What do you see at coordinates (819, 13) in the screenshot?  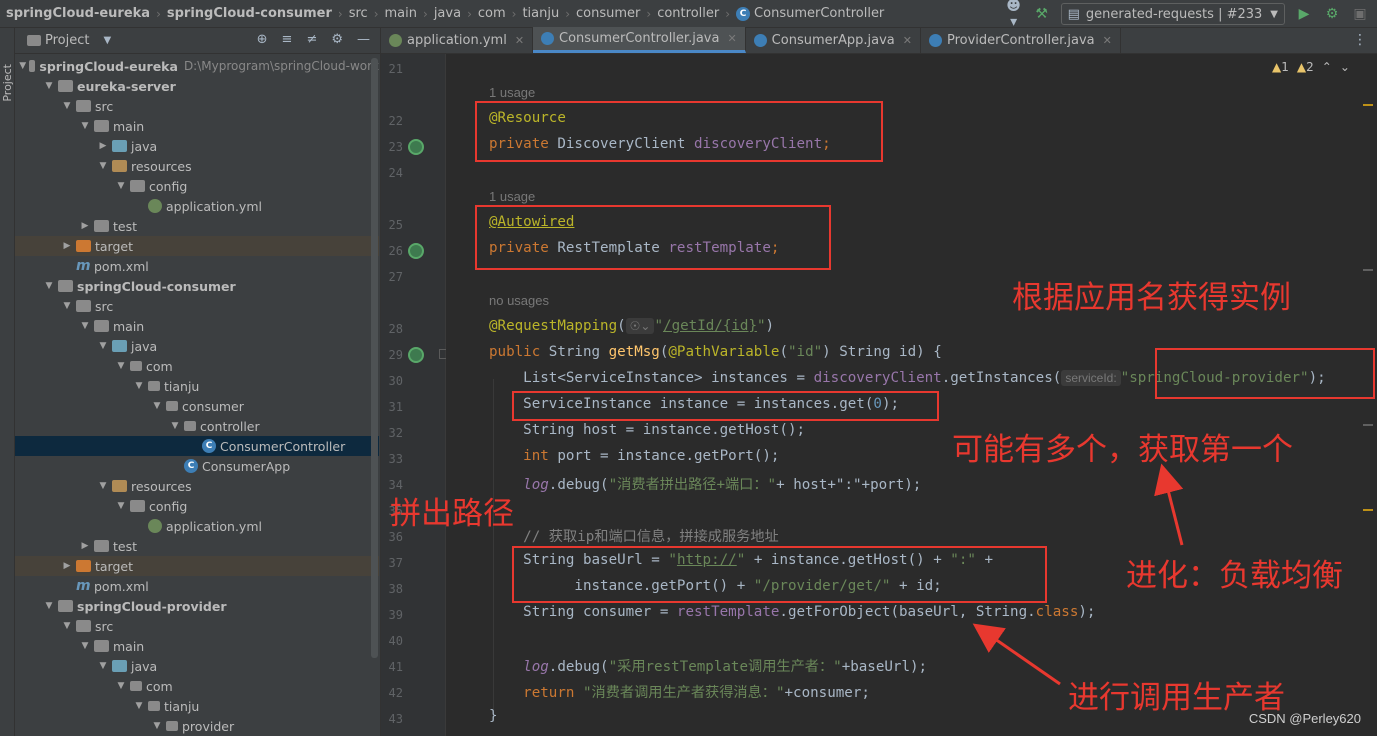 I see `breadcrumb-item: ConsumerController` at bounding box center [819, 13].